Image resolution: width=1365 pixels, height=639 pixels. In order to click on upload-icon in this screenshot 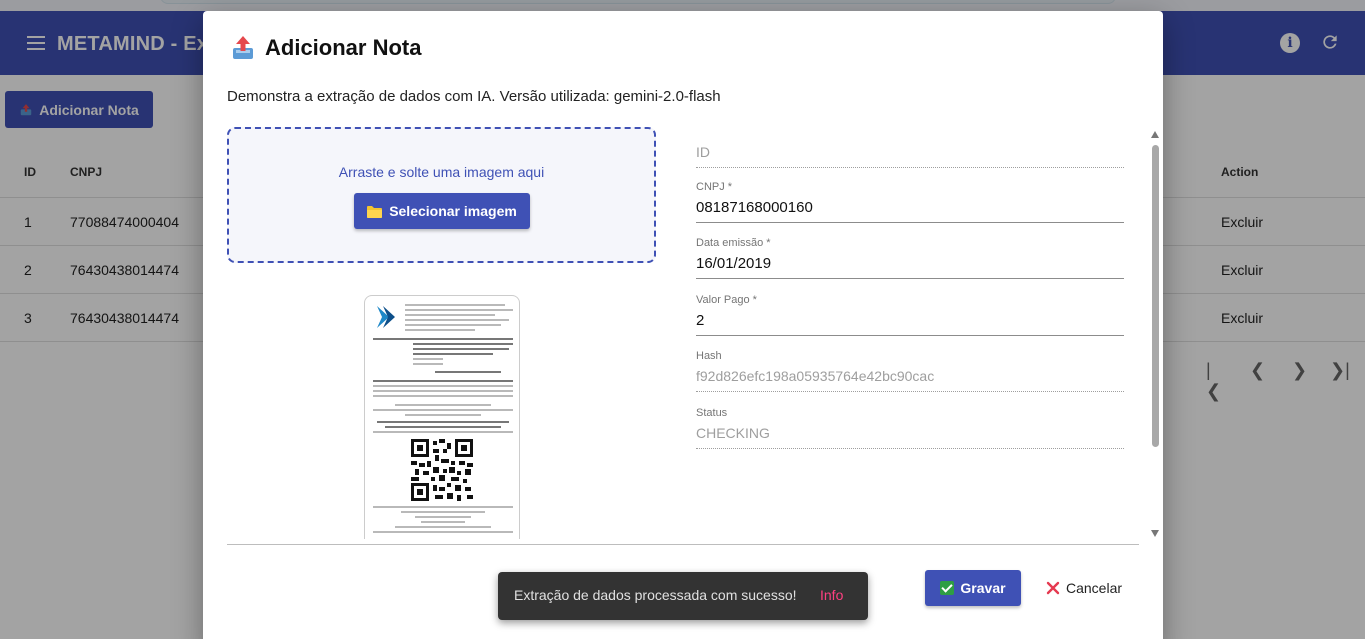, I will do `click(243, 47)`.